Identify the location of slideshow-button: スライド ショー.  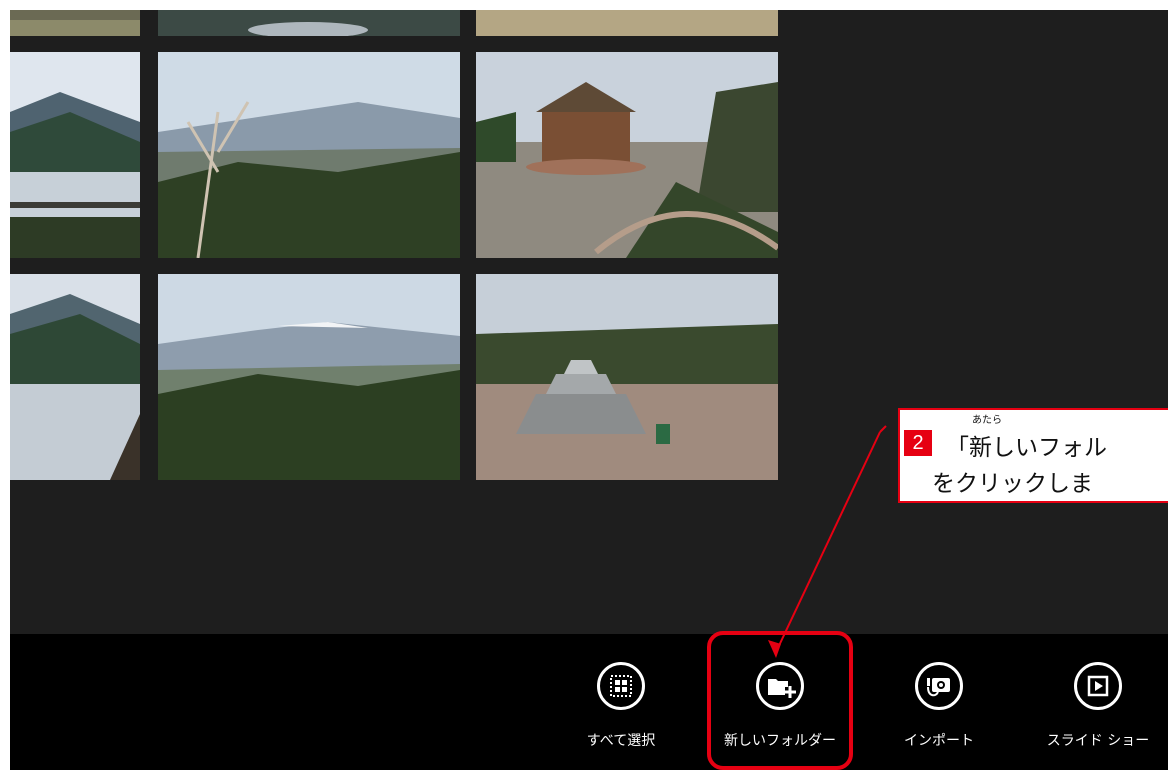
(1100, 702).